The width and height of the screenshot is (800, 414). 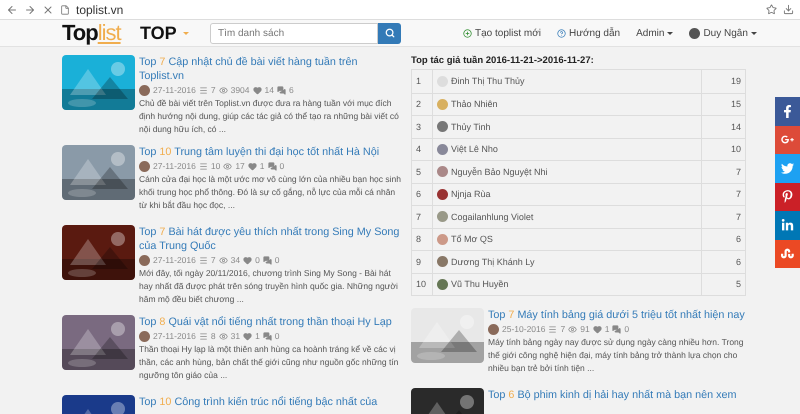 I want to click on top-menu: TOP, so click(x=175, y=33).